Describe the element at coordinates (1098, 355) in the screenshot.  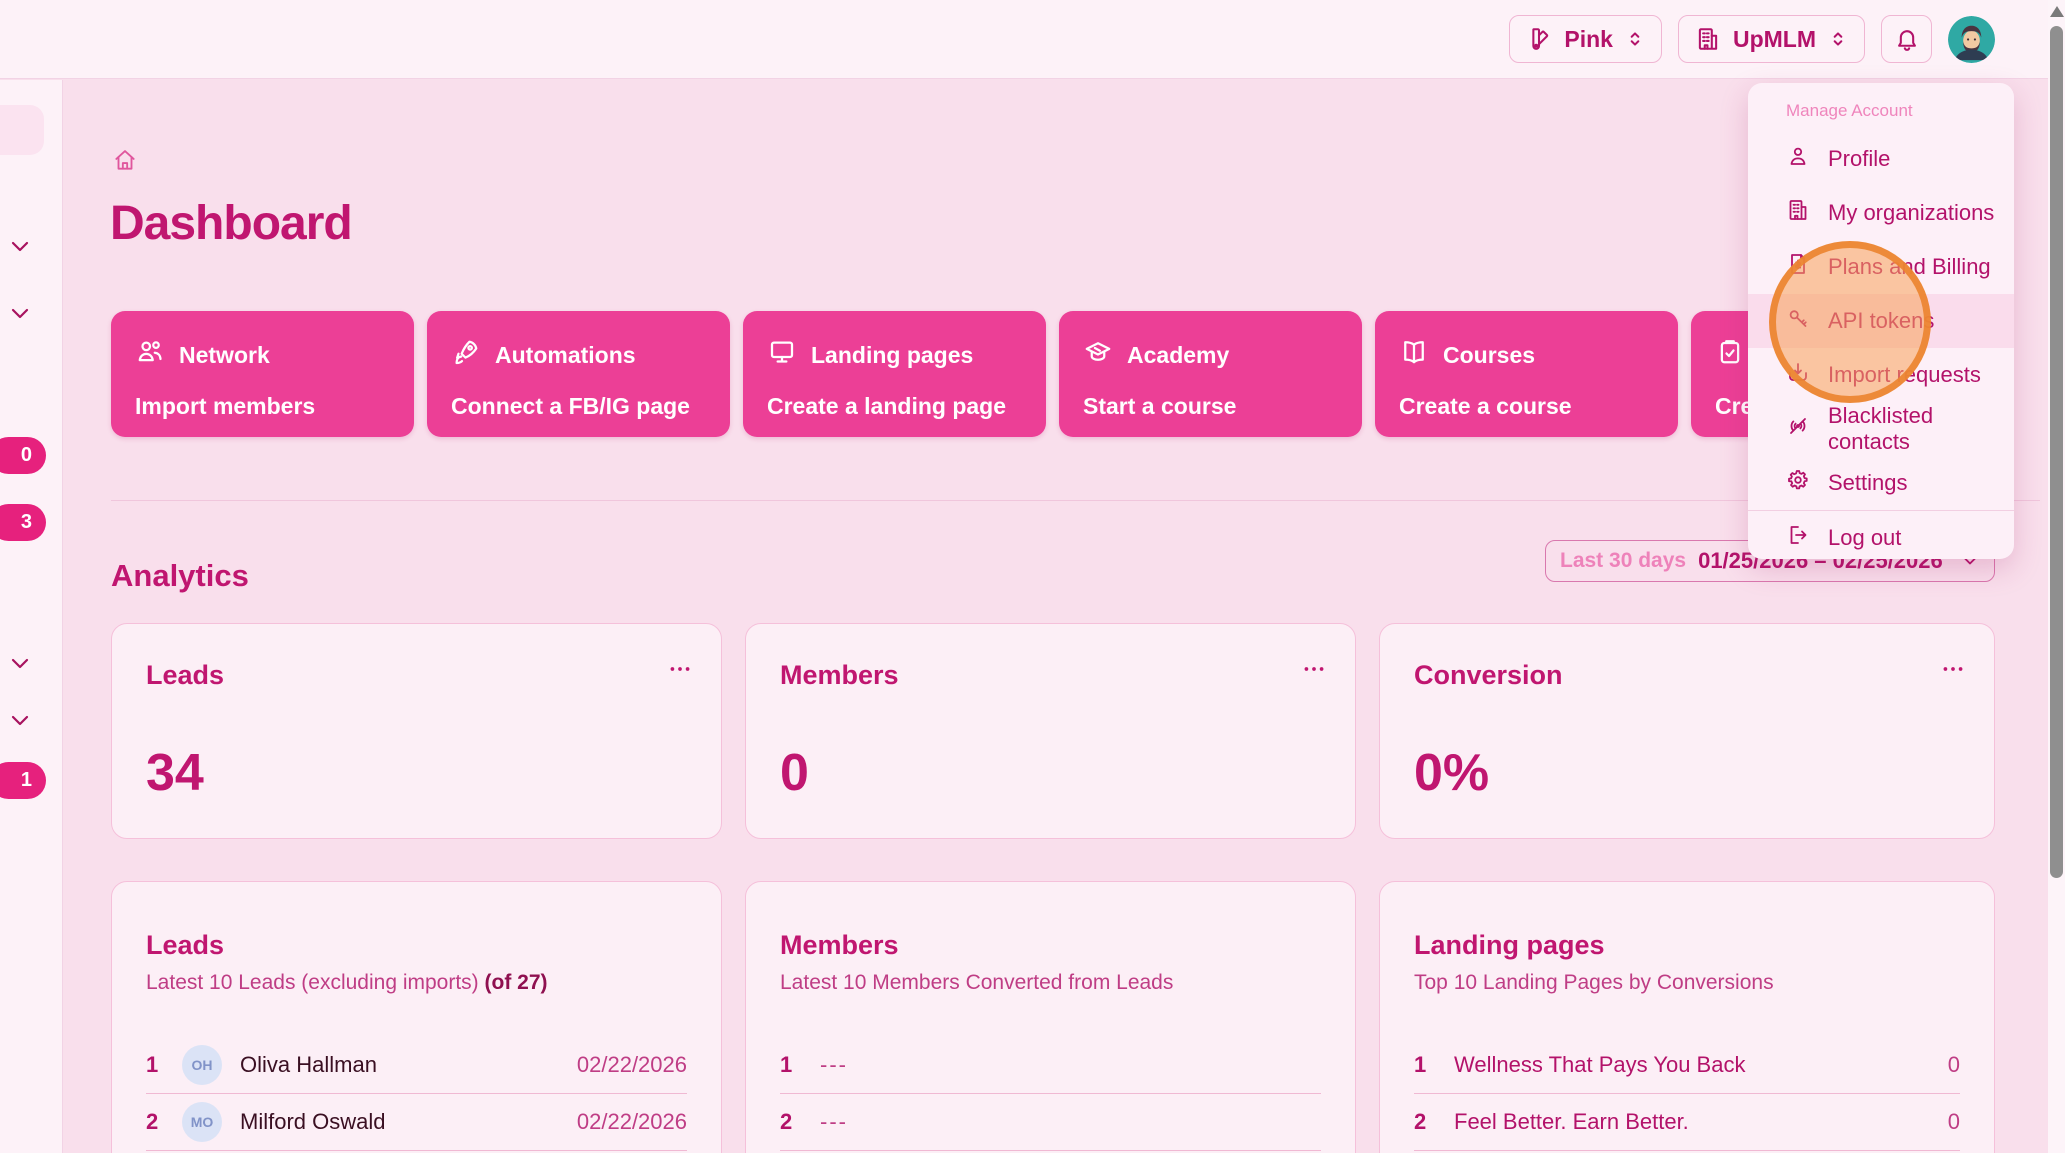
I see `graduation-cap-icon` at that location.